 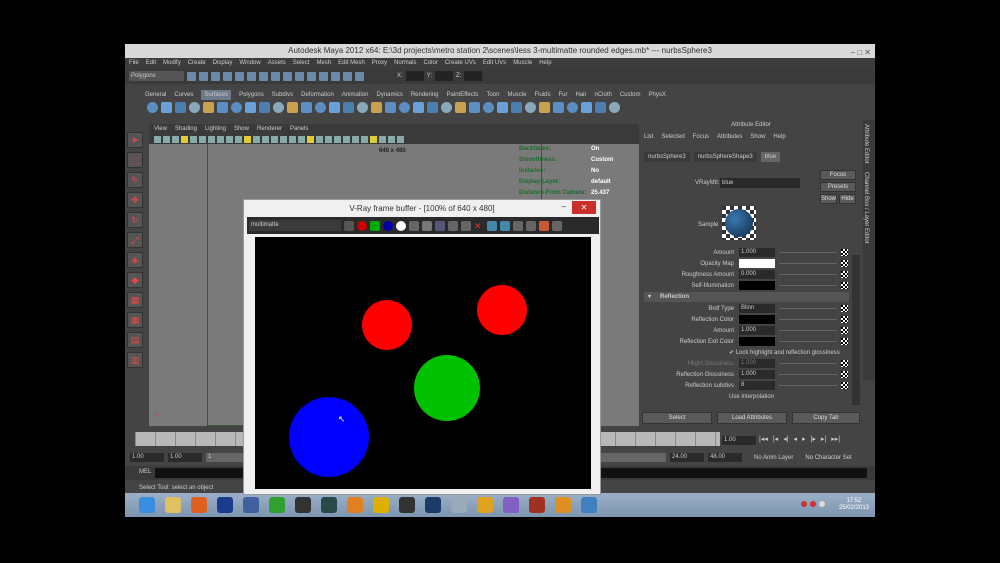 I want to click on y-field, so click(x=444, y=76).